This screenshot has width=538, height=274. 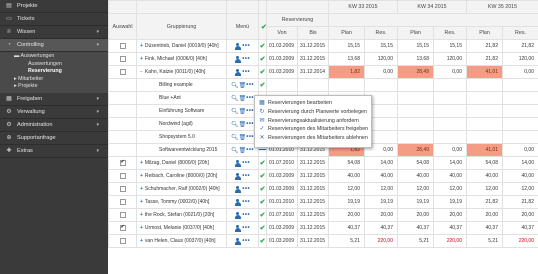 What do you see at coordinates (313, 112) in the screenshot?
I see `context-menu-item: ↻ Reservierung durch Planwerte vorbelegen` at bounding box center [313, 112].